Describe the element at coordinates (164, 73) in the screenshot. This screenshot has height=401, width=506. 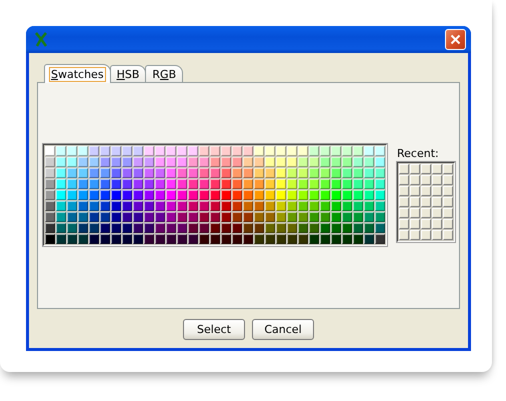
I see `tab: RGB` at that location.